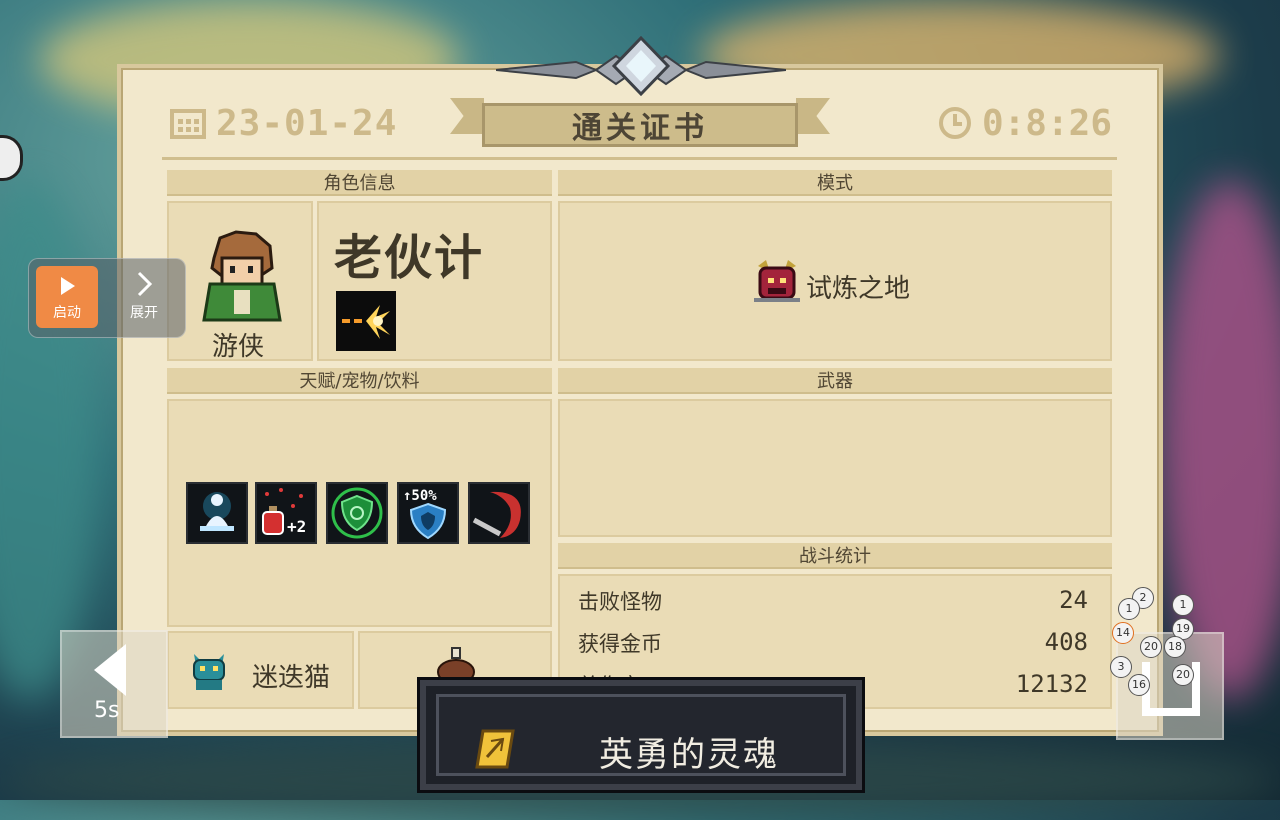  What do you see at coordinates (67, 313) in the screenshot?
I see `start-button-label: 启动` at bounding box center [67, 313].